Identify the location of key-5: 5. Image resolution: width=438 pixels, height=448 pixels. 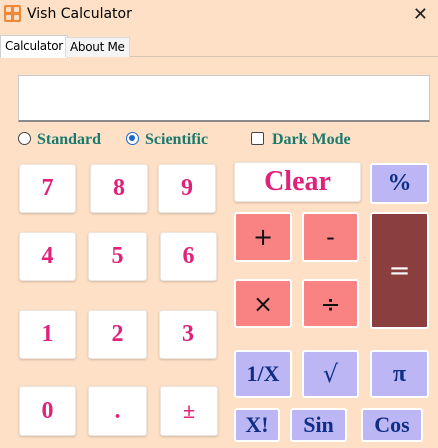
(117, 256).